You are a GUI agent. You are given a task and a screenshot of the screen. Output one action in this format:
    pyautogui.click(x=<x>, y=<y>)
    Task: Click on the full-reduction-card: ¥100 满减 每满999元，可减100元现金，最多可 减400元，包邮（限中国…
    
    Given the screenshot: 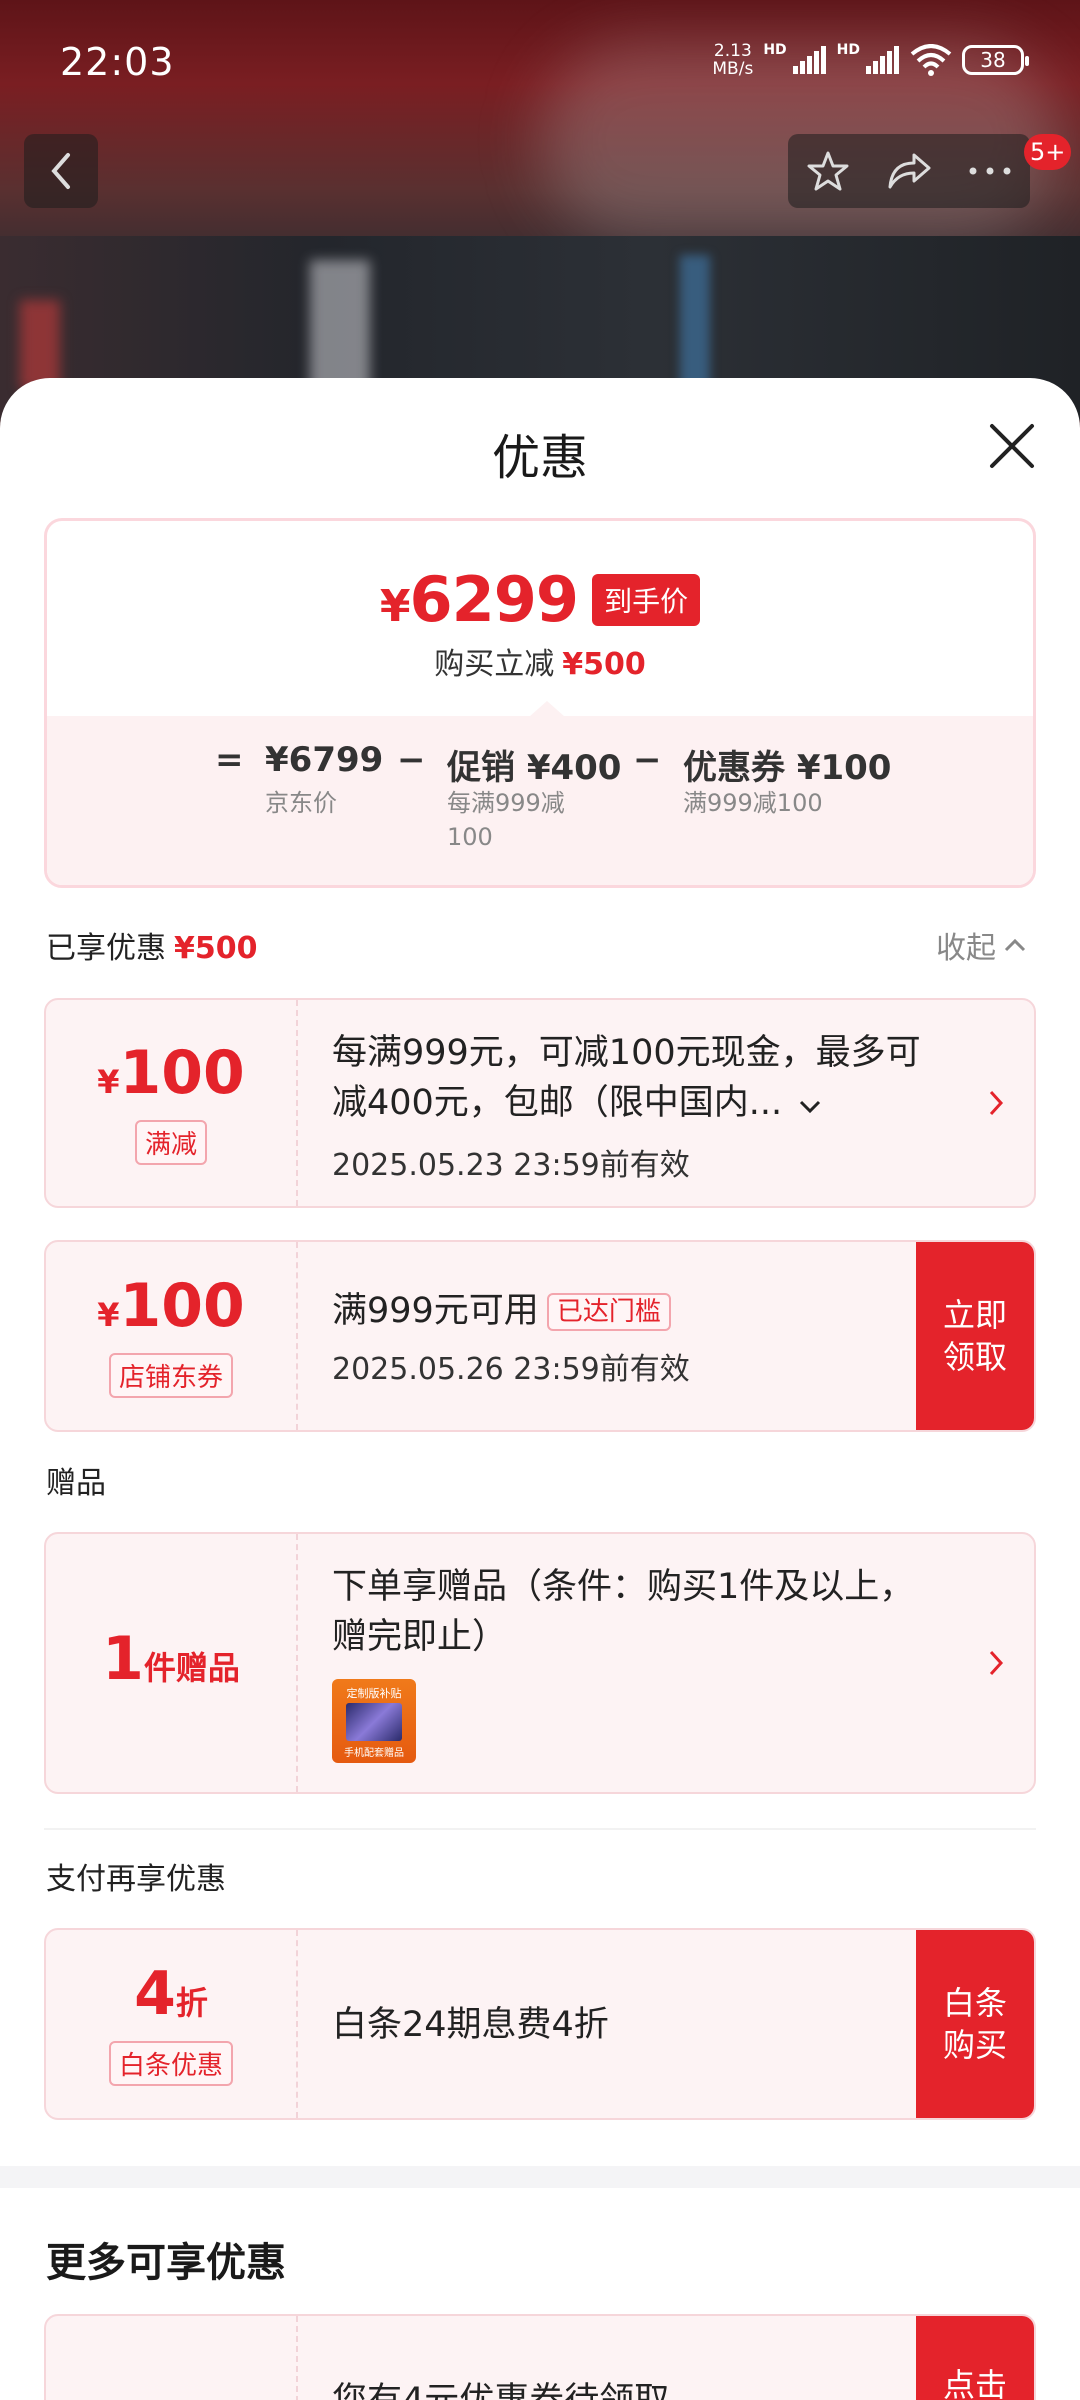 What is the action you would take?
    pyautogui.click(x=540, y=1103)
    